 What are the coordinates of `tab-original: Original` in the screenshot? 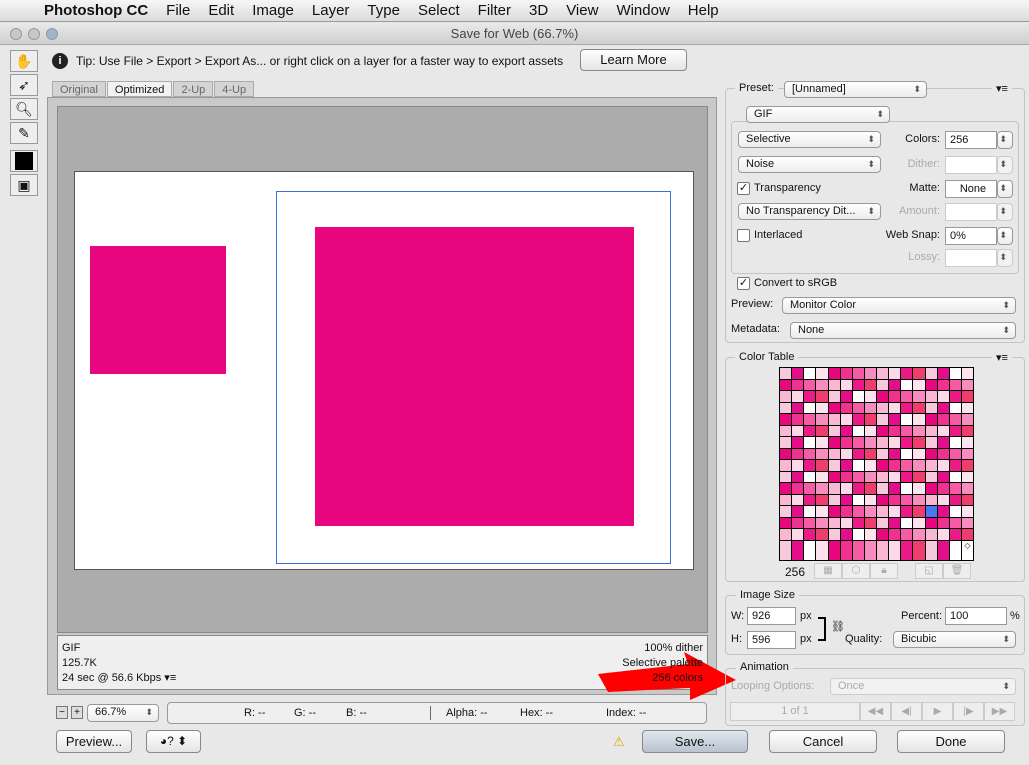 It's located at (79, 89).